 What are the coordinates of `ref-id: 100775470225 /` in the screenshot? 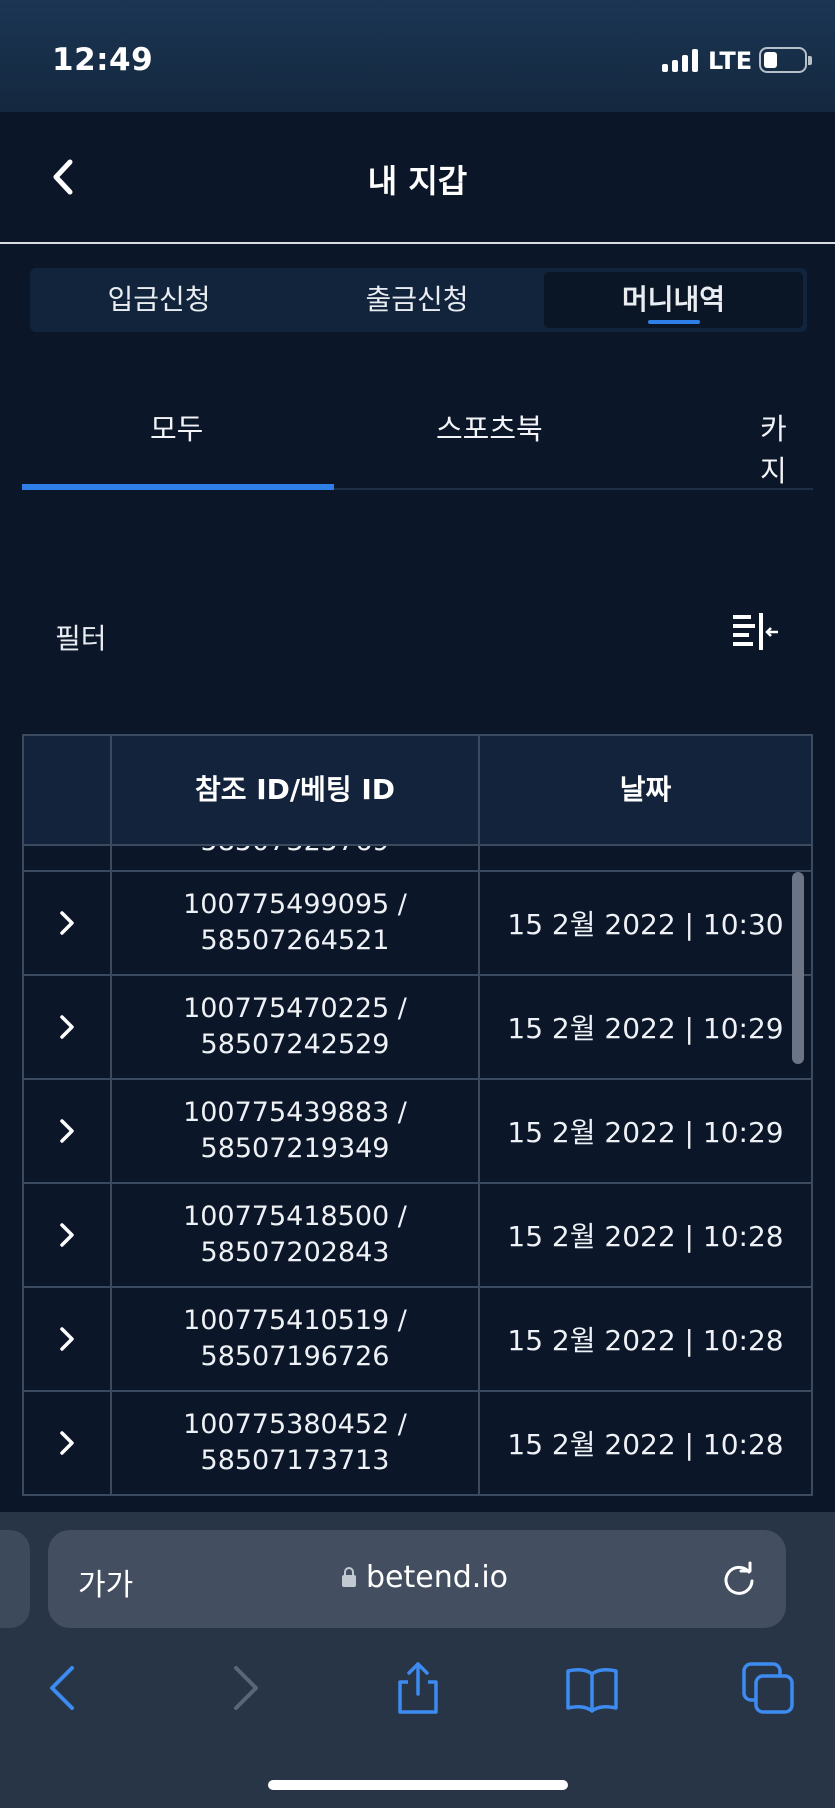 It's located at (295, 1008).